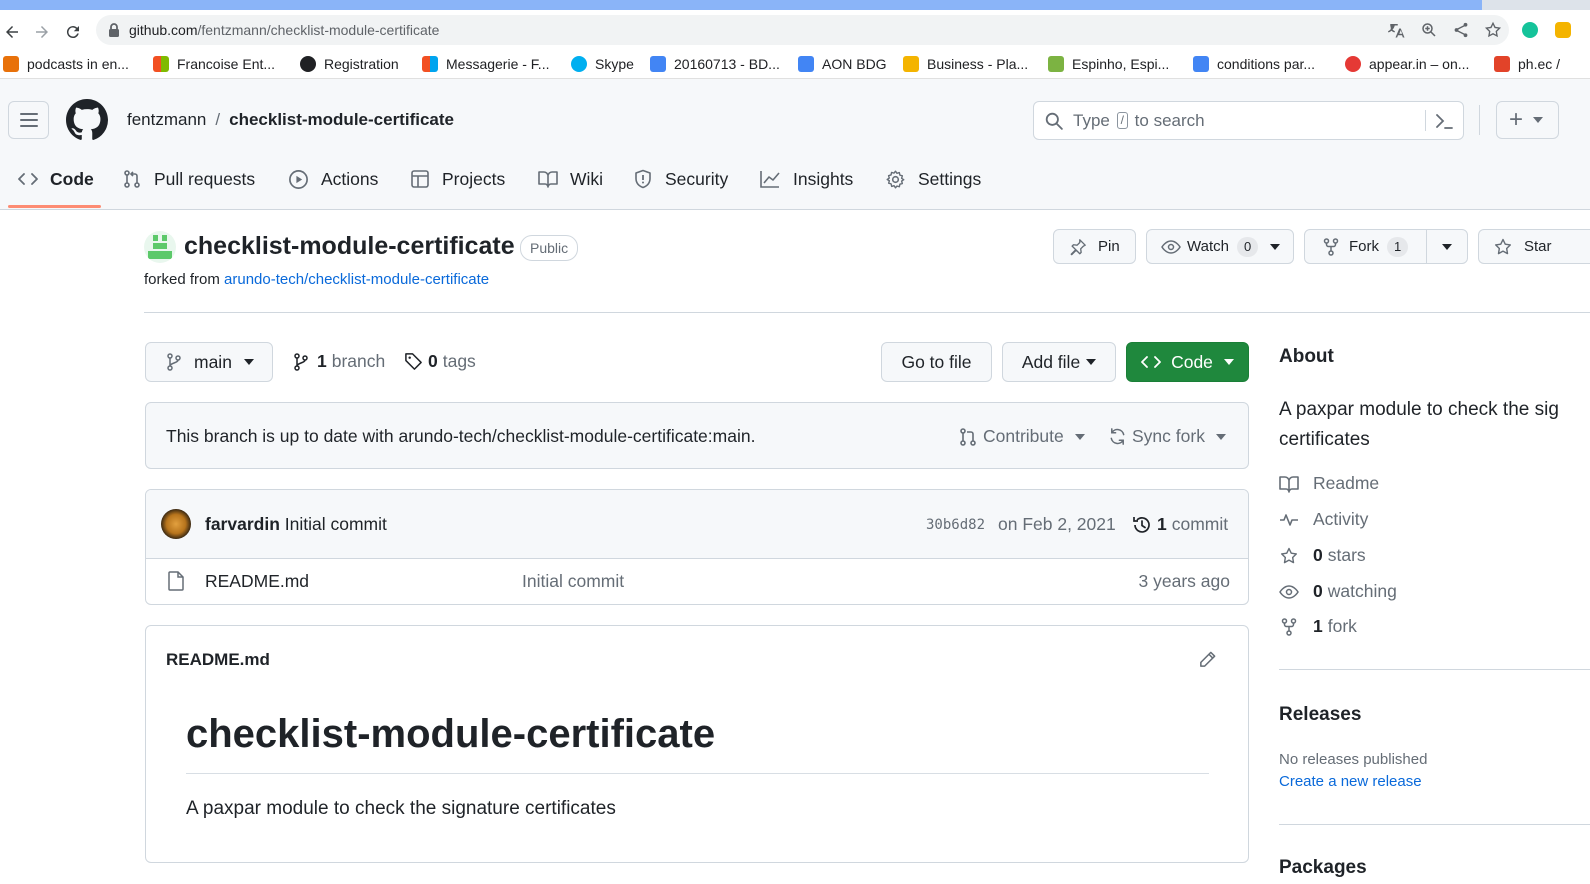 This screenshot has height=884, width=1590. I want to click on table-row: README.md Initial commit 3 years ago, so click(697, 581).